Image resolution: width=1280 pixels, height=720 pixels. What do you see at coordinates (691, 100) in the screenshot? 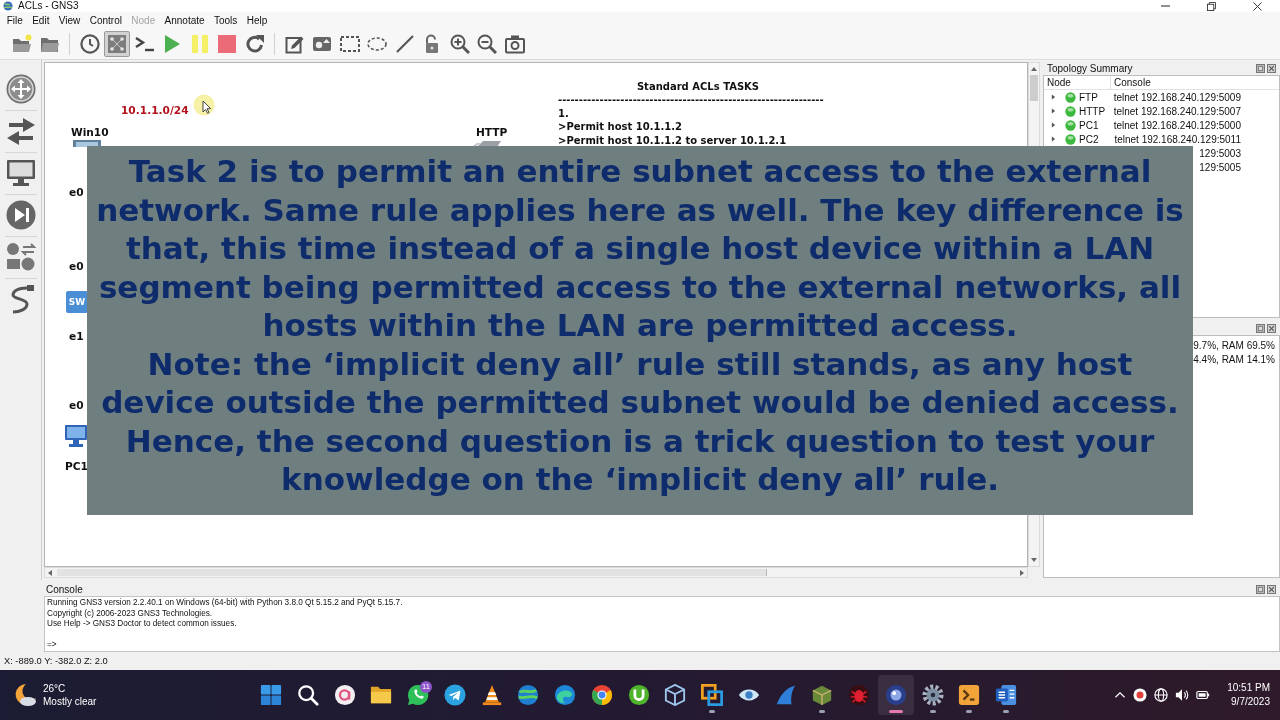
I see `dashed-rule-text: ----------------------------------------------------------------` at bounding box center [691, 100].